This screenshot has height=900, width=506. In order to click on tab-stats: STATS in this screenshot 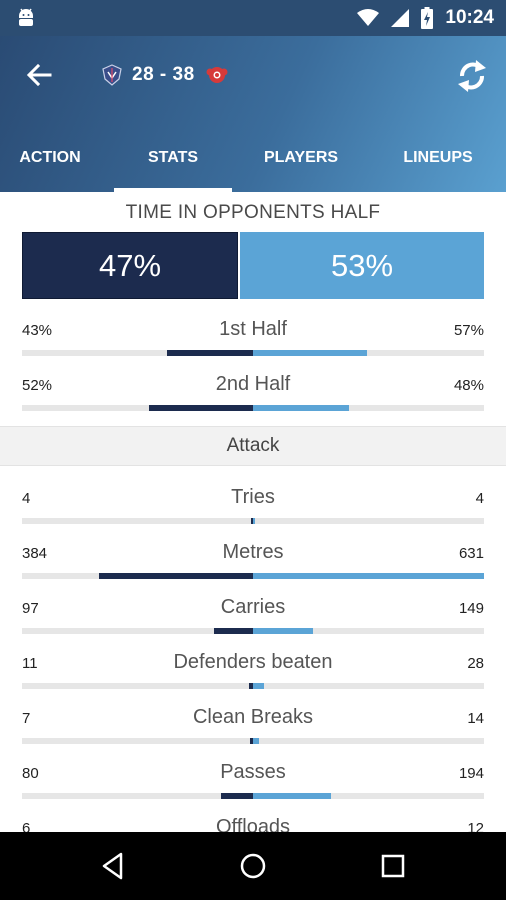, I will do `click(173, 164)`.